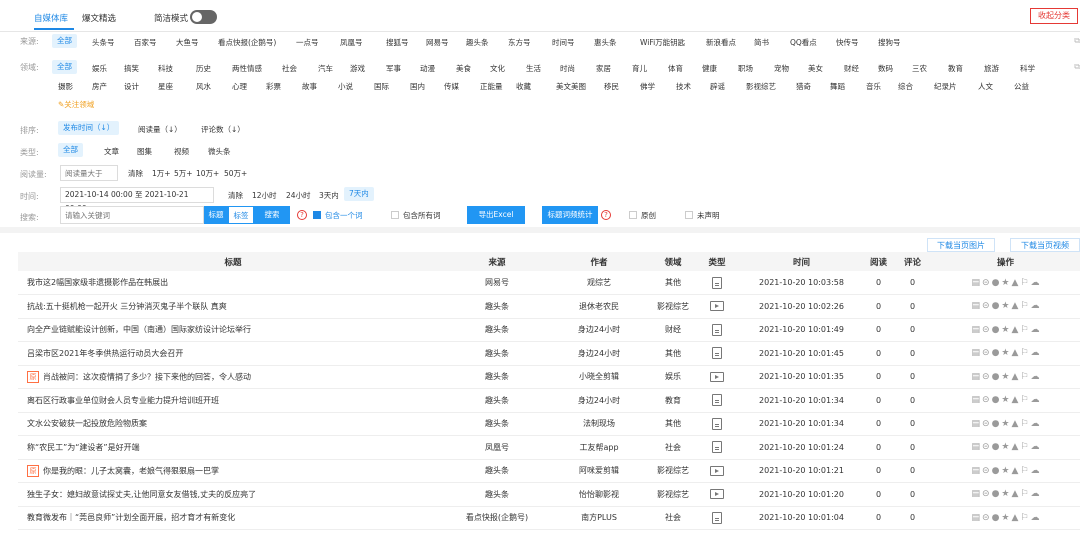 This screenshot has width=1080, height=537. Describe the element at coordinates (345, 86) in the screenshot. I see `field-option: 小说` at that location.